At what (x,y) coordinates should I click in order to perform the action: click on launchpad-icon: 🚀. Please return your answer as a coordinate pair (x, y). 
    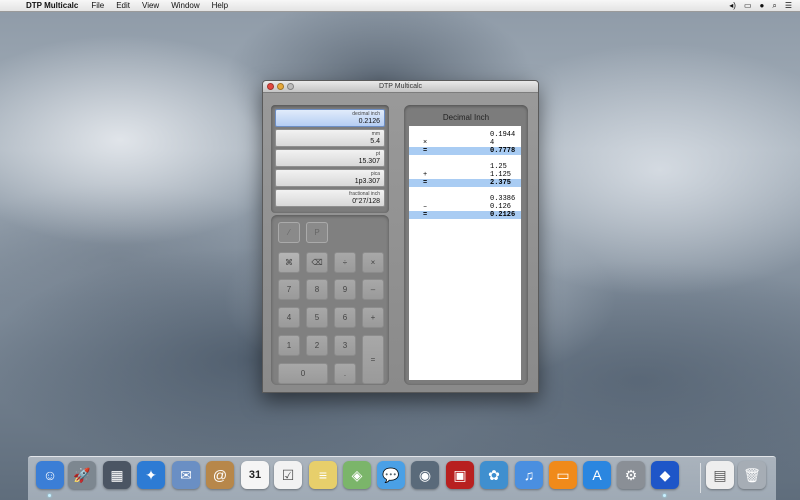
    Looking at the image, I should click on (82, 475).